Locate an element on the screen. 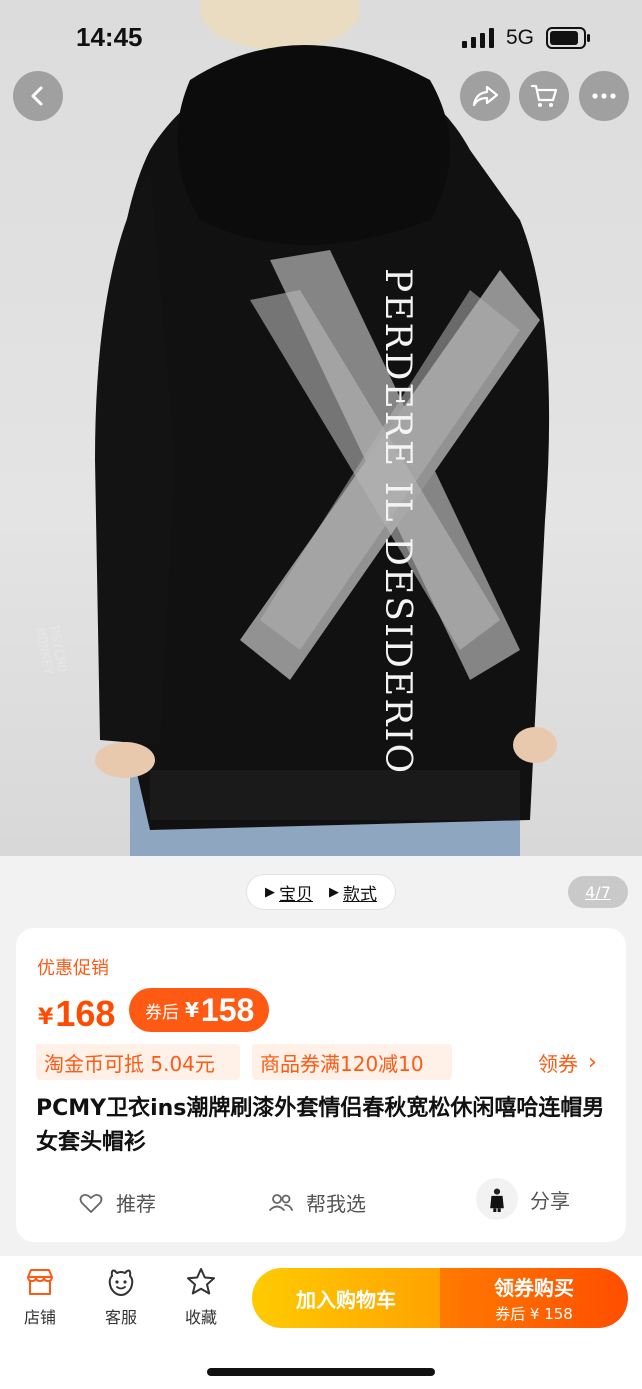  shop-button: 店铺 is located at coordinates (40, 1297).